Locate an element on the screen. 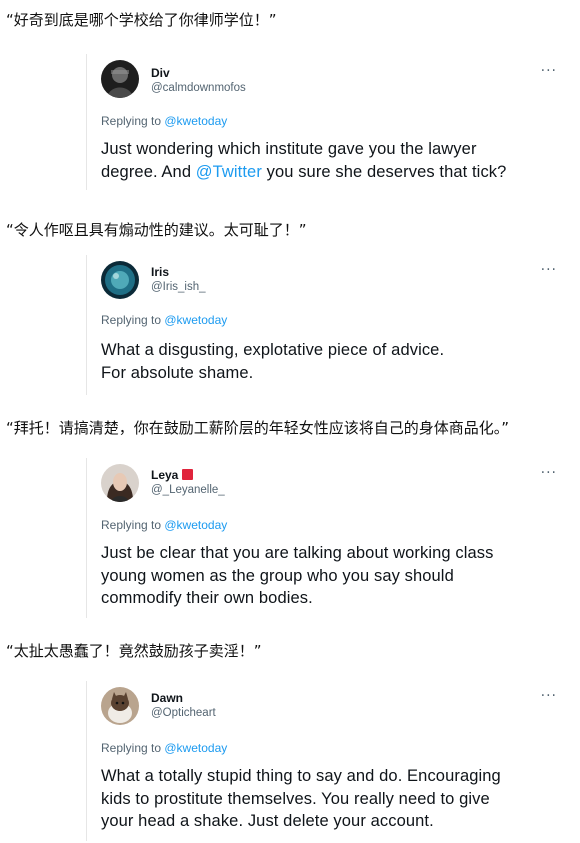  user-handle: @calmdownmofos is located at coordinates (198, 88).